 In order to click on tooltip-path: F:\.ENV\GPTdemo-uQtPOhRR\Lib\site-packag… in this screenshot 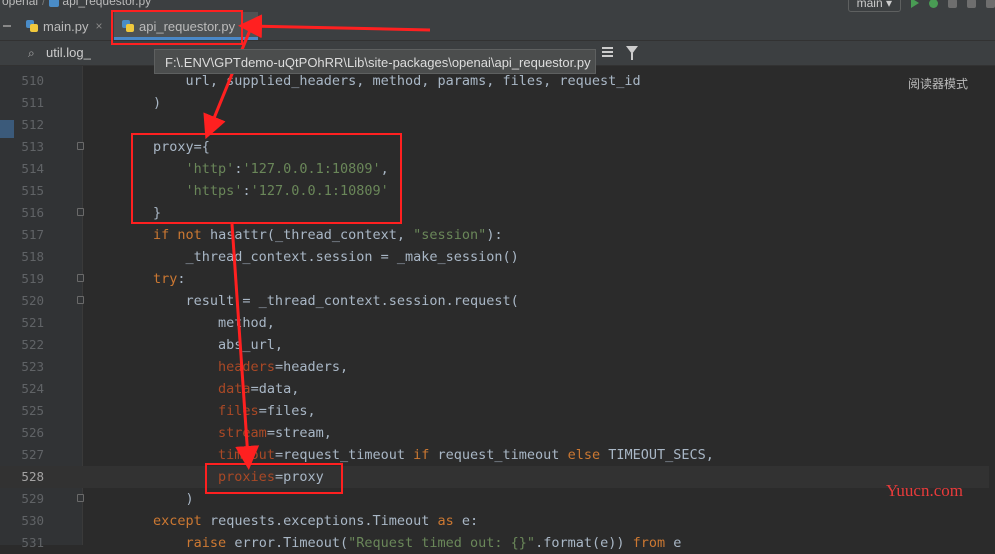, I will do `click(378, 62)`.